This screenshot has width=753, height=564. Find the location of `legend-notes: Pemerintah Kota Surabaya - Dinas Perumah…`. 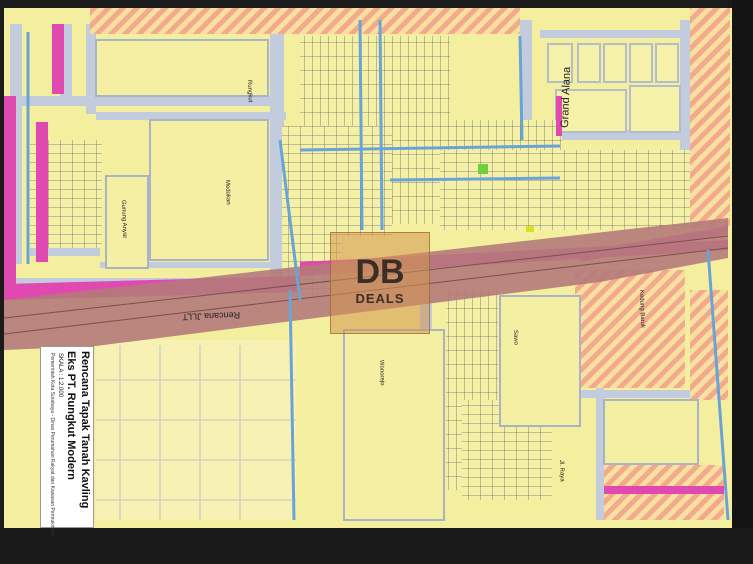

legend-notes: Pemerintah Kota Surabaya - Dinas Perumah… is located at coordinates (52, 444).